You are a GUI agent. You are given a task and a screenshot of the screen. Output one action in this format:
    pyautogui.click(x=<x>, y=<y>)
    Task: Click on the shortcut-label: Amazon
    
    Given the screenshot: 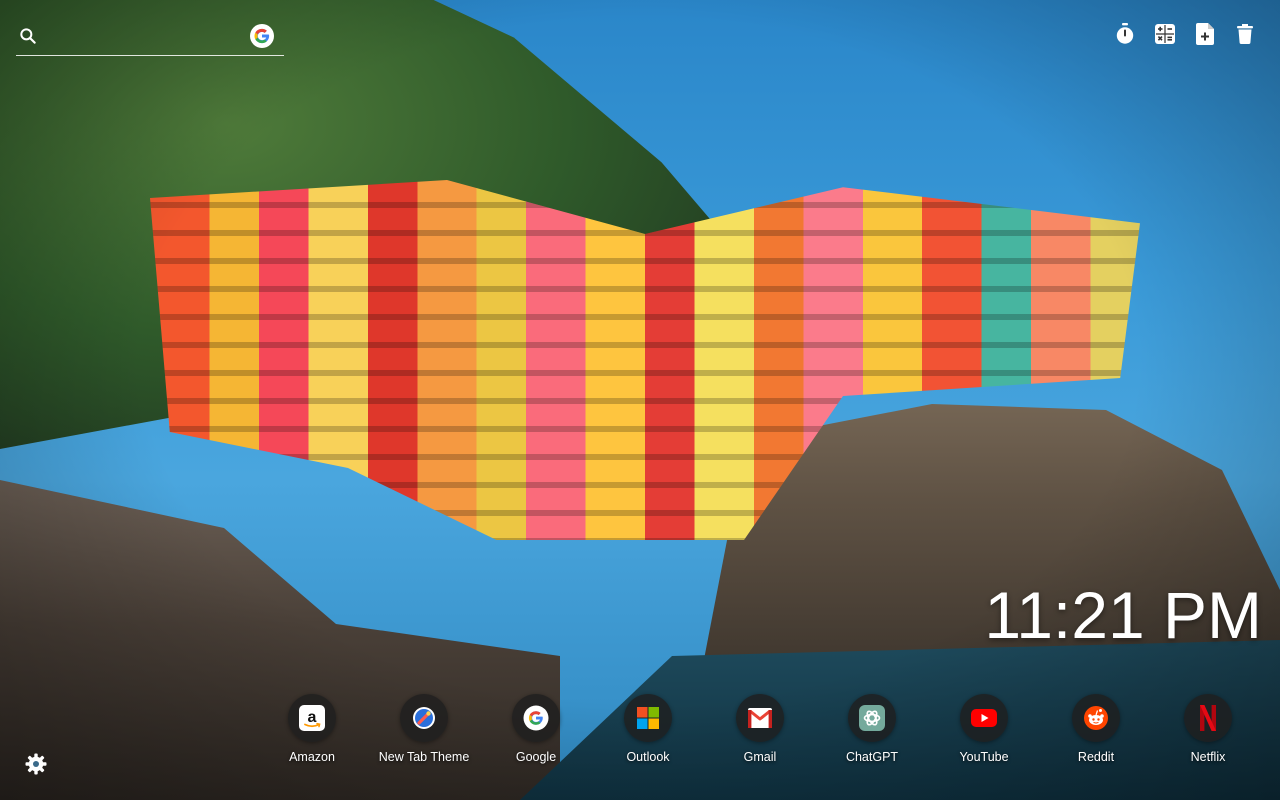 What is the action you would take?
    pyautogui.click(x=312, y=757)
    